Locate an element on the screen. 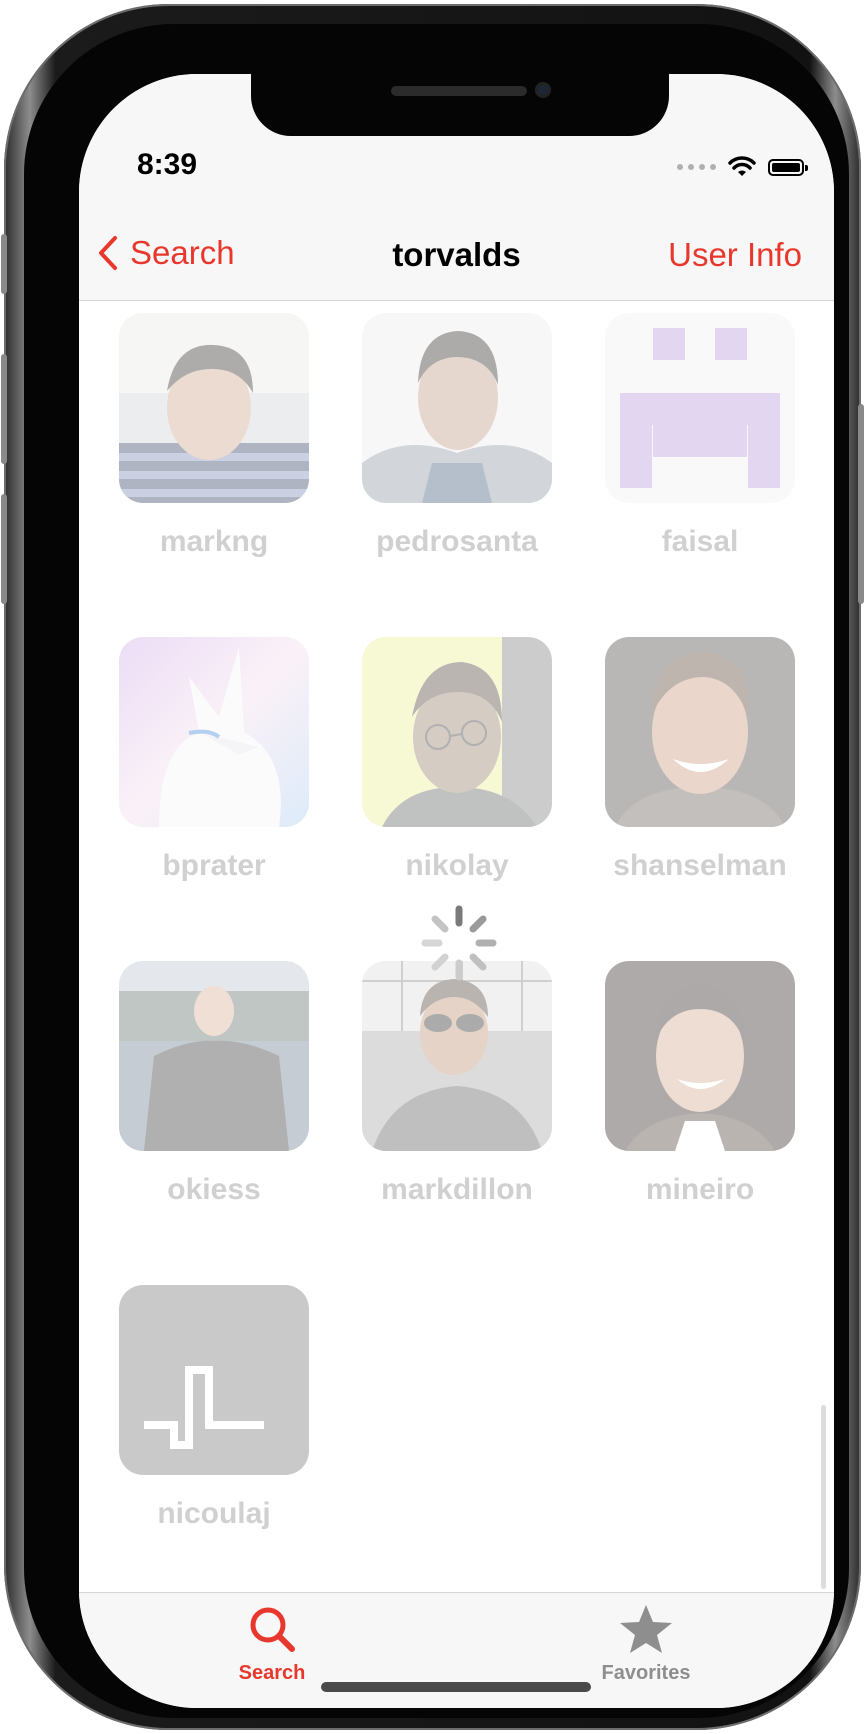  tab-search: Search is located at coordinates (272, 1644).